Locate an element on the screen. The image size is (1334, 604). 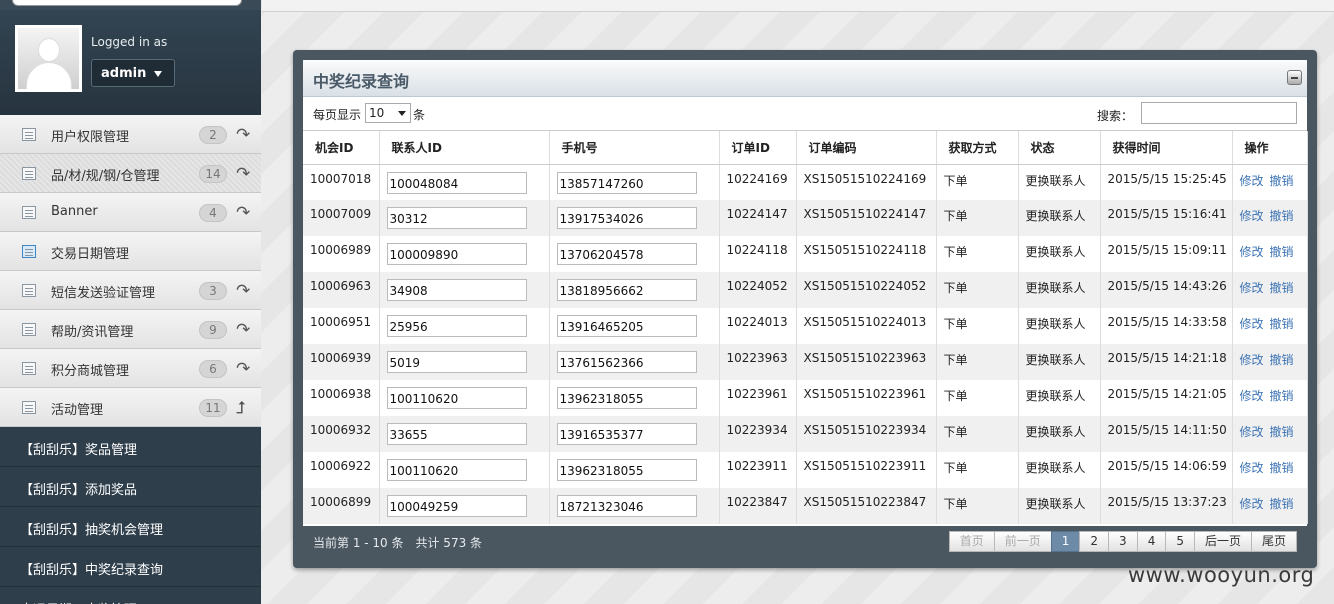
cell-input-wrapper: 30312 is located at coordinates (464, 218).